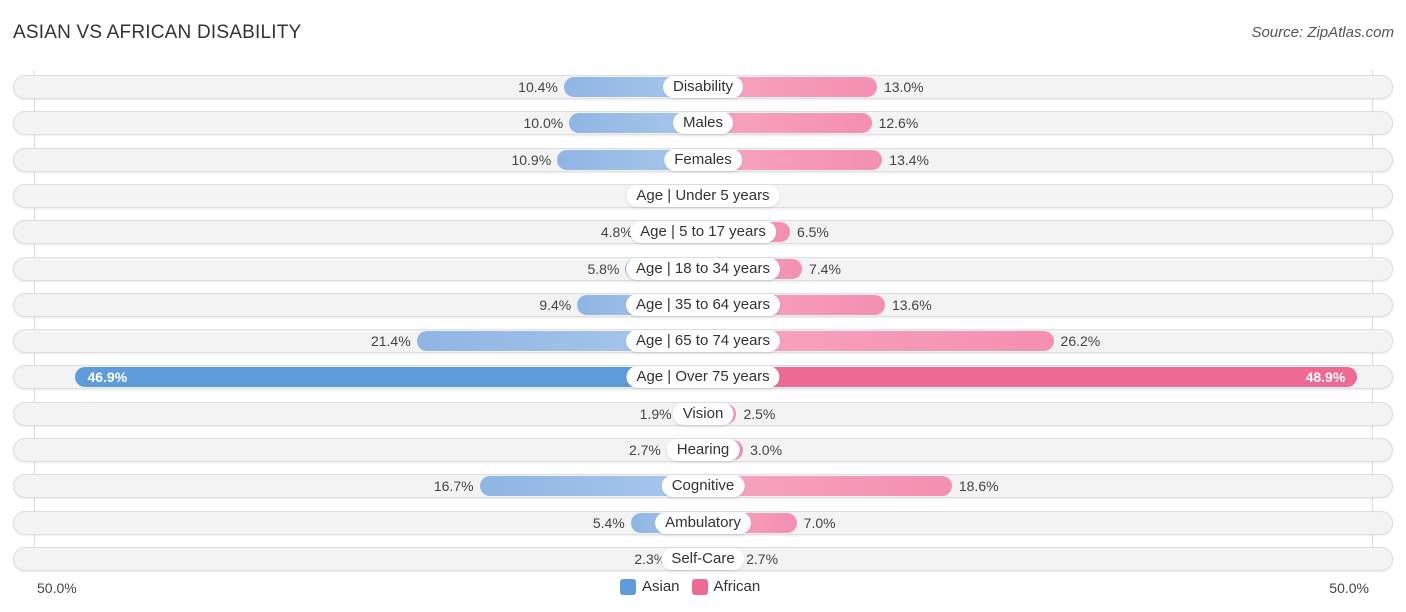  I want to click on value-label-african: 7.0%, so click(819, 522).